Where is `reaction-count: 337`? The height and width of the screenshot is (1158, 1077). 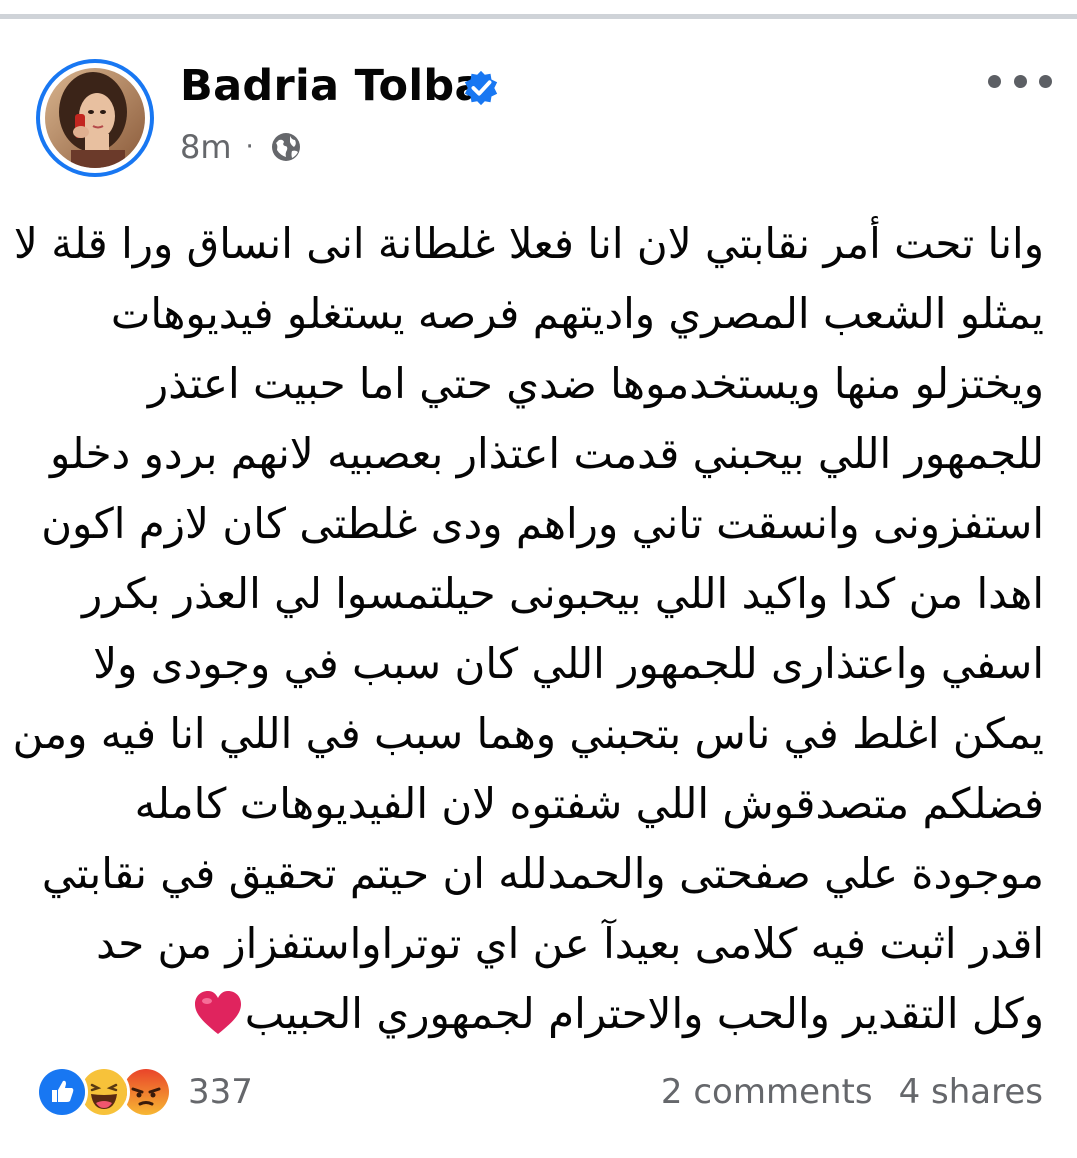
reaction-count: 337 is located at coordinates (220, 1092).